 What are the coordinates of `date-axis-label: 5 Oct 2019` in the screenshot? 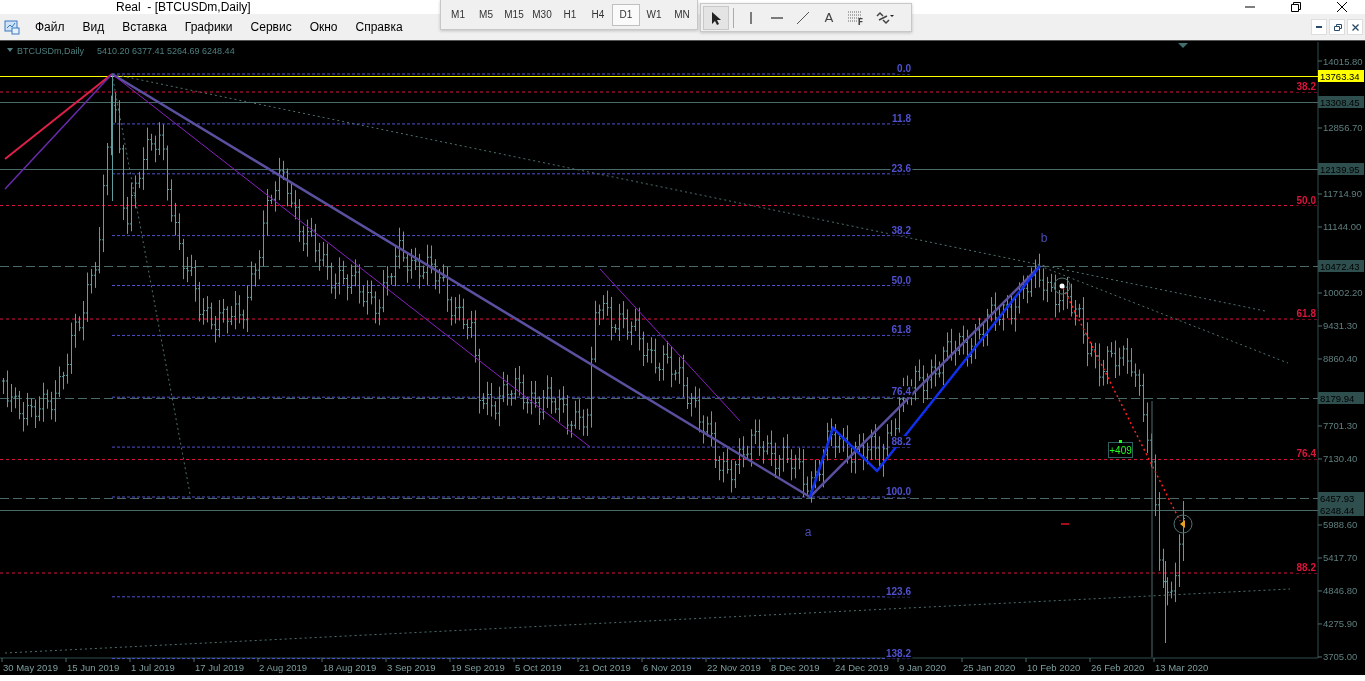 It's located at (538, 667).